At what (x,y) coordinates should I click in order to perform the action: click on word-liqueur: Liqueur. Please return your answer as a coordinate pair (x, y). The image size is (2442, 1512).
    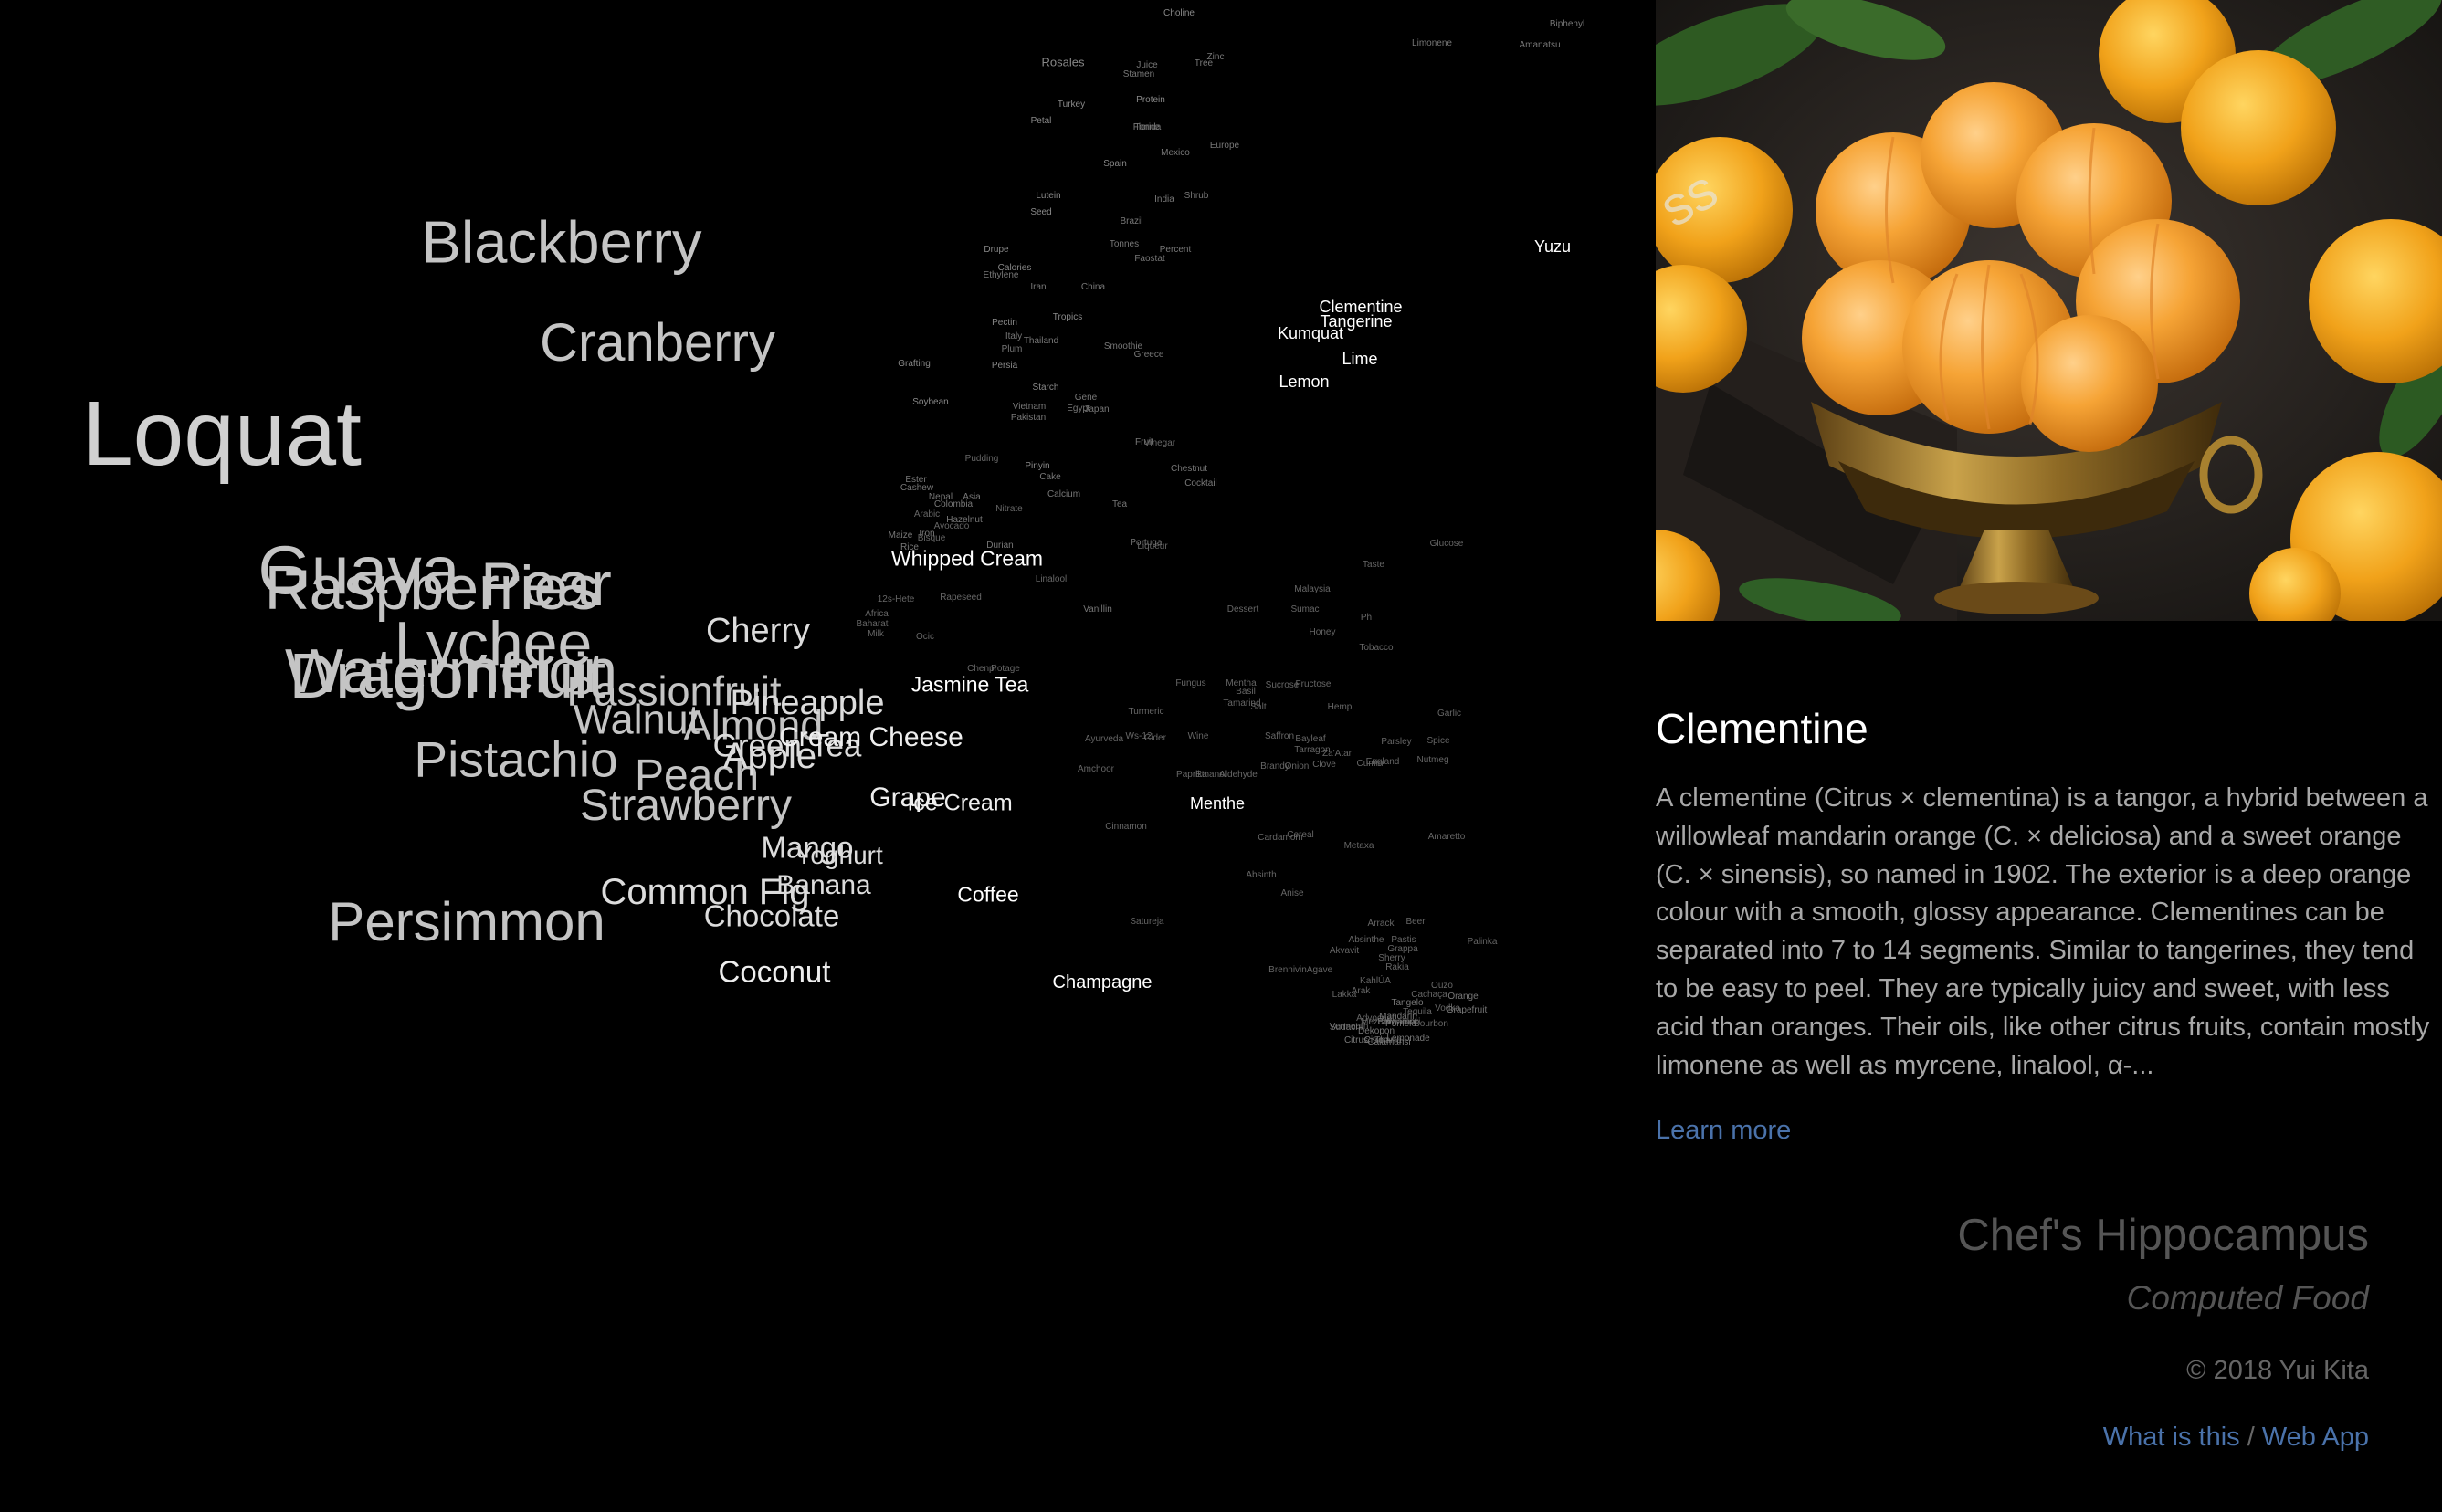
    Looking at the image, I should click on (1152, 547).